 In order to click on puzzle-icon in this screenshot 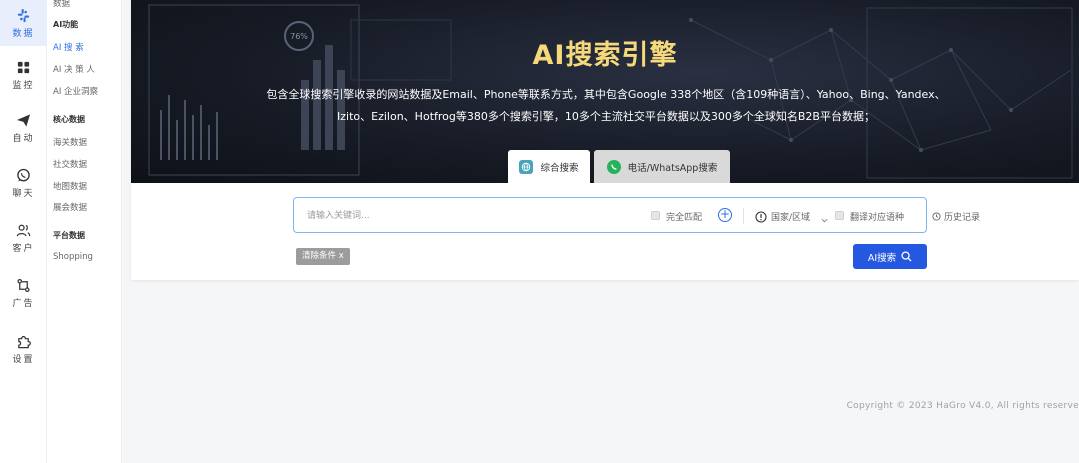, I will do `click(24, 341)`.